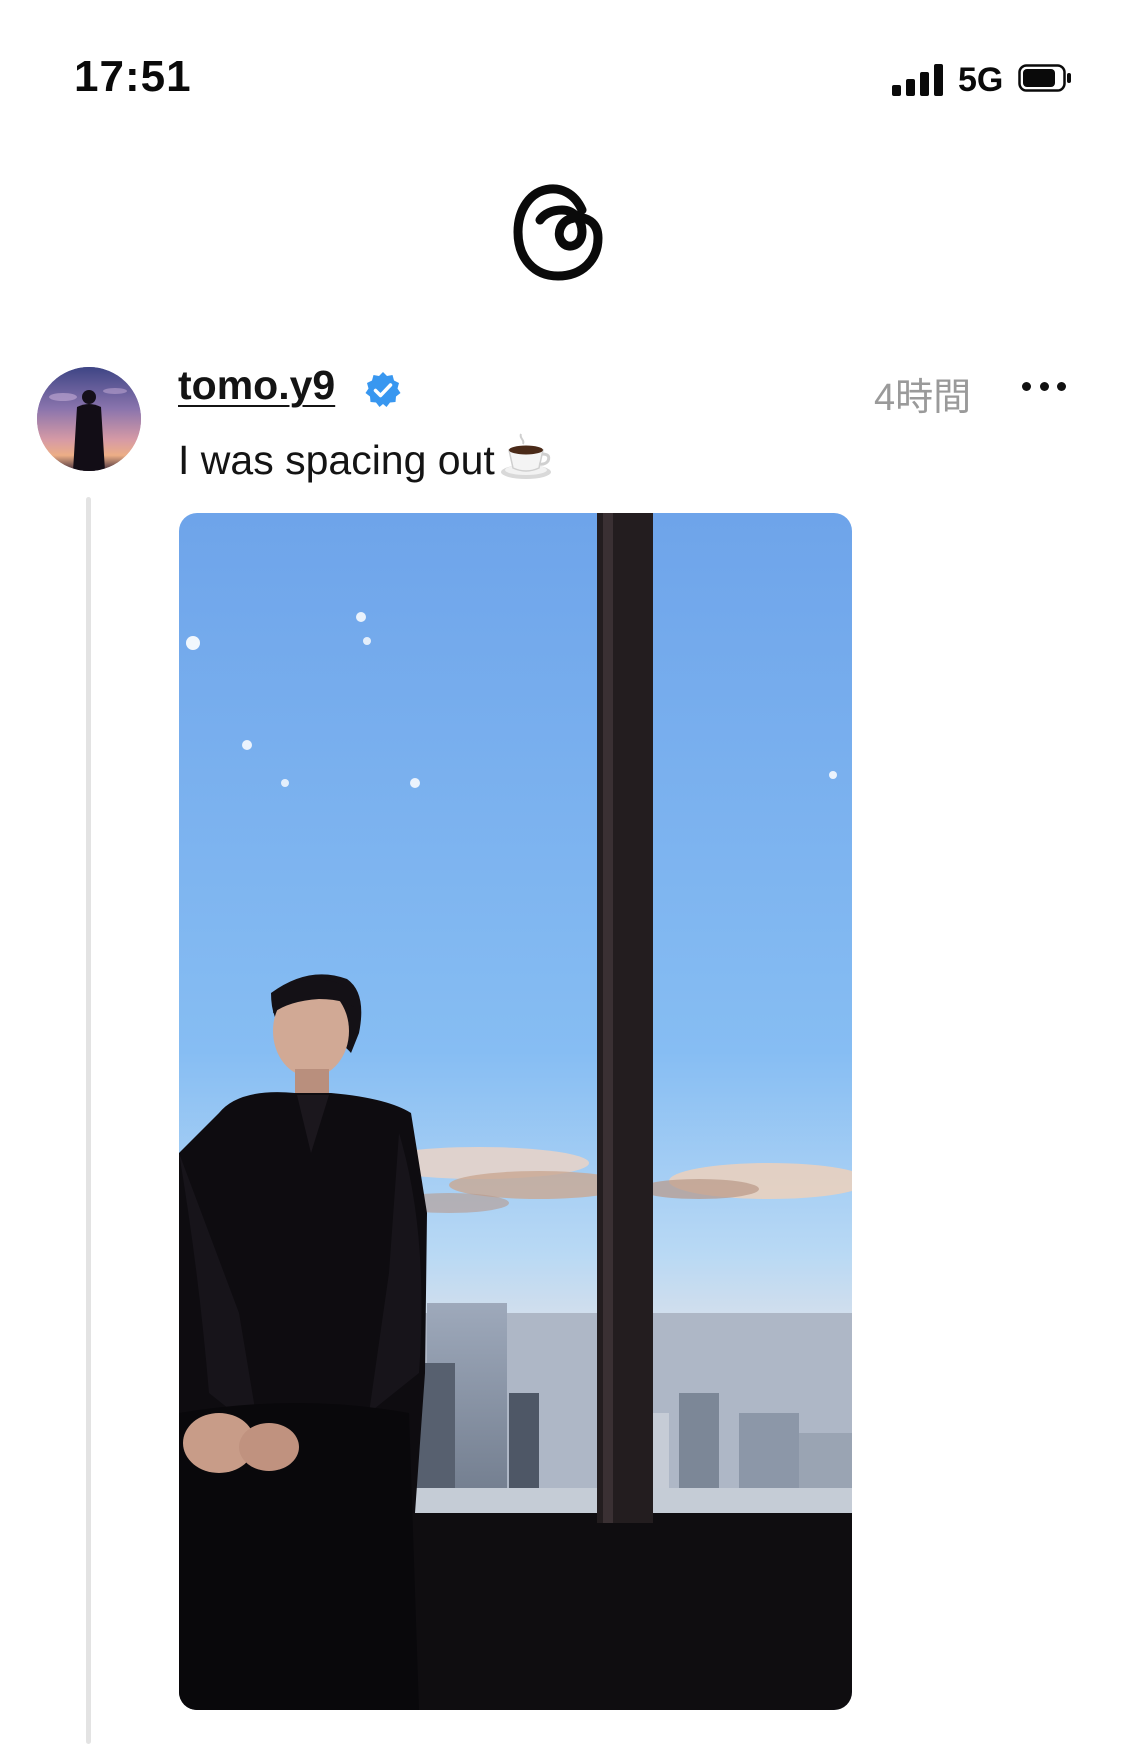 This screenshot has width=1125, height=1744. I want to click on status-time: 17:51, so click(133, 76).